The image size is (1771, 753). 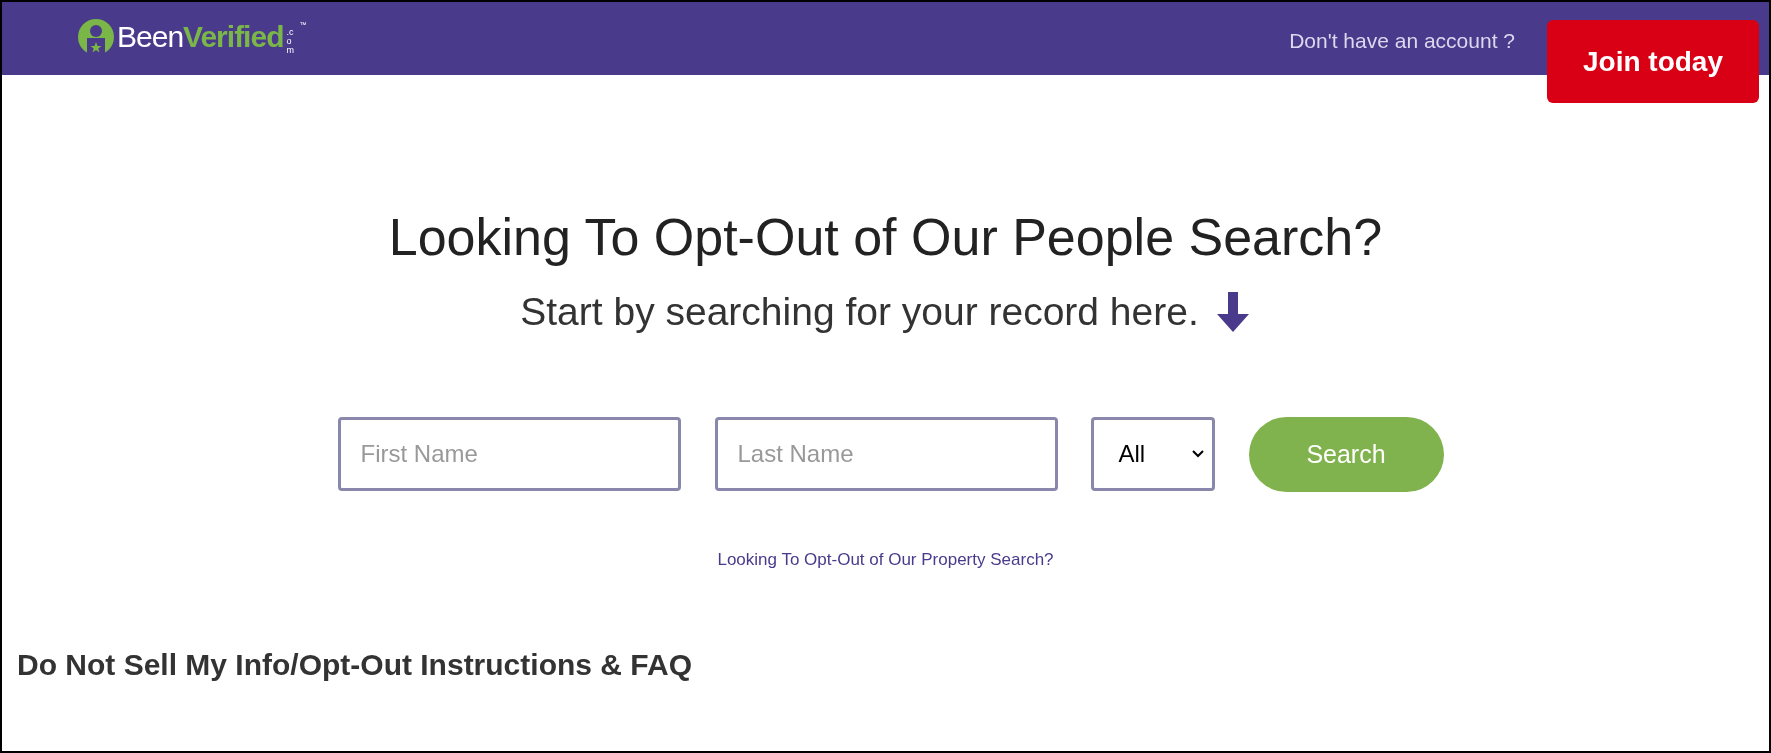 What do you see at coordinates (96, 37) in the screenshot?
I see `person-icon` at bounding box center [96, 37].